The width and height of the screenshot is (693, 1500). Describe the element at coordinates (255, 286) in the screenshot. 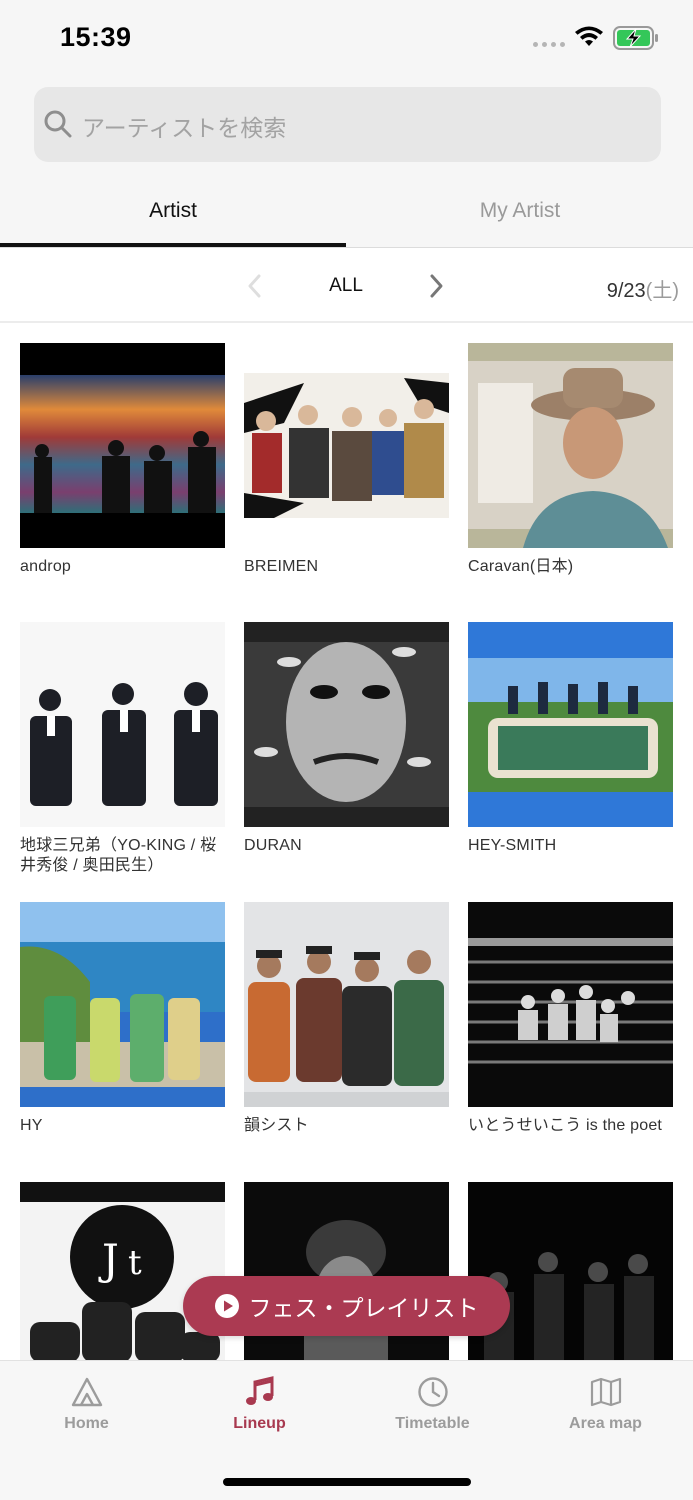

I see `chevron-left-icon` at that location.